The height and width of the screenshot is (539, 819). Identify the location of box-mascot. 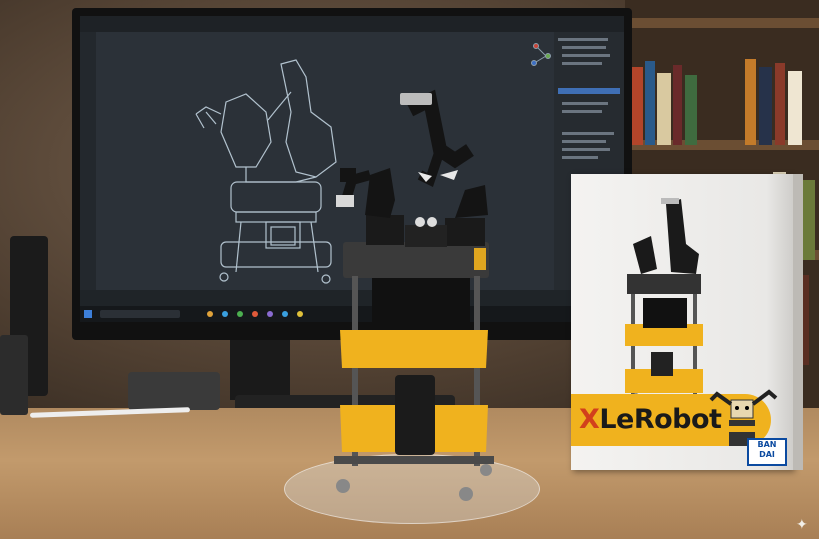
(743, 417).